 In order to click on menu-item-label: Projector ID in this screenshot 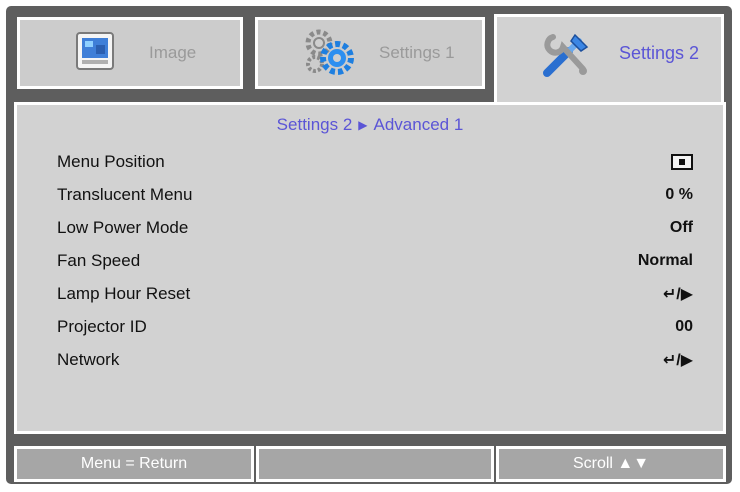, I will do `click(102, 326)`.